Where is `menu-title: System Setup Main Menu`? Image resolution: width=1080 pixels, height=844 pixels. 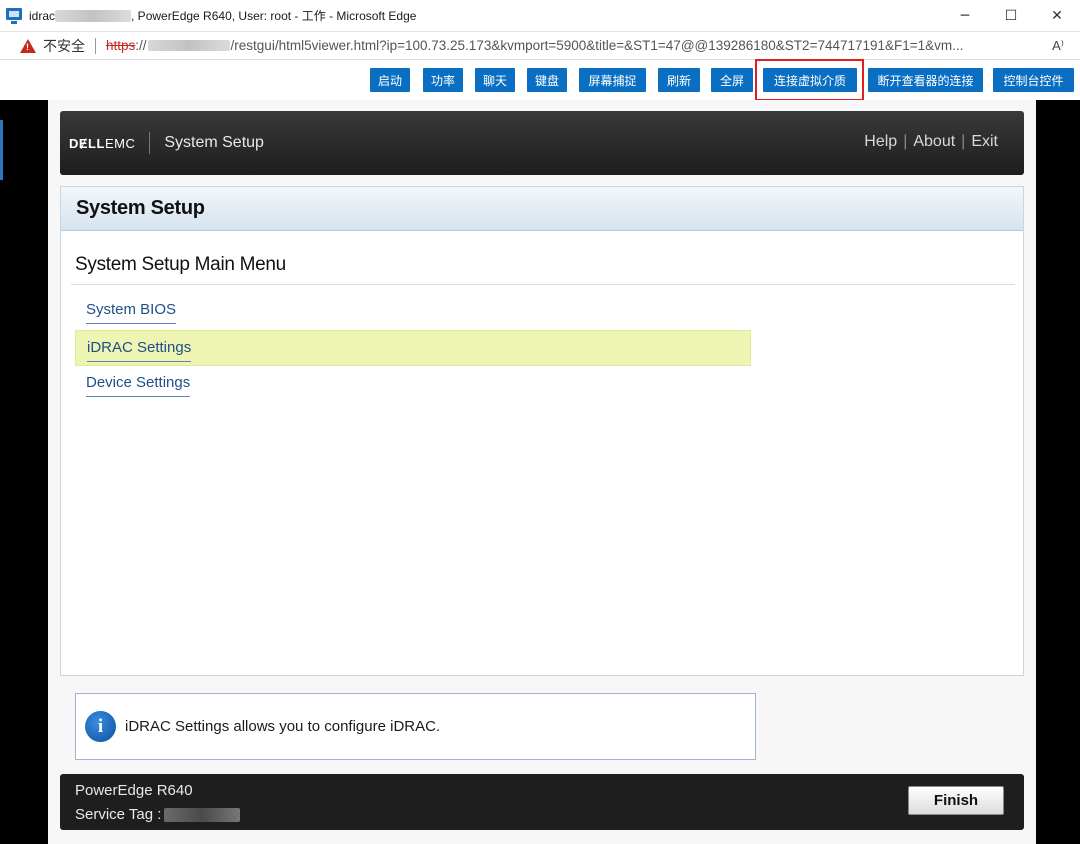
menu-title: System Setup Main Menu is located at coordinates (180, 264).